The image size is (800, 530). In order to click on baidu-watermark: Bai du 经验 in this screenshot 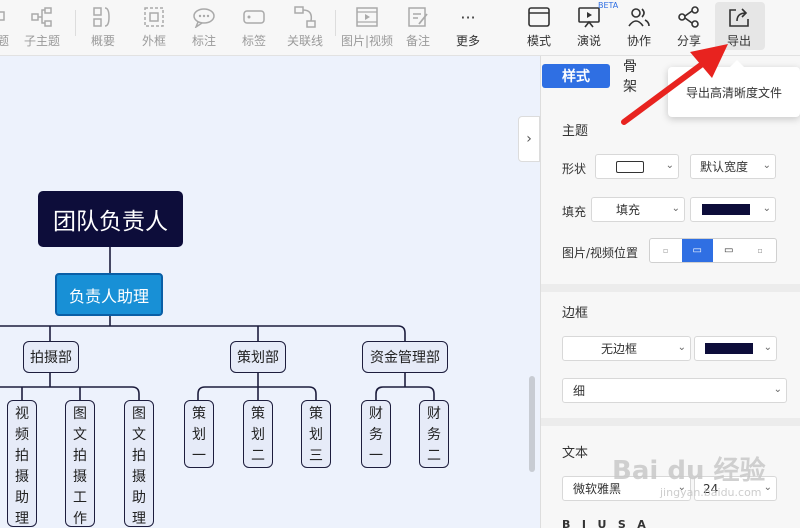, I will do `click(689, 471)`.